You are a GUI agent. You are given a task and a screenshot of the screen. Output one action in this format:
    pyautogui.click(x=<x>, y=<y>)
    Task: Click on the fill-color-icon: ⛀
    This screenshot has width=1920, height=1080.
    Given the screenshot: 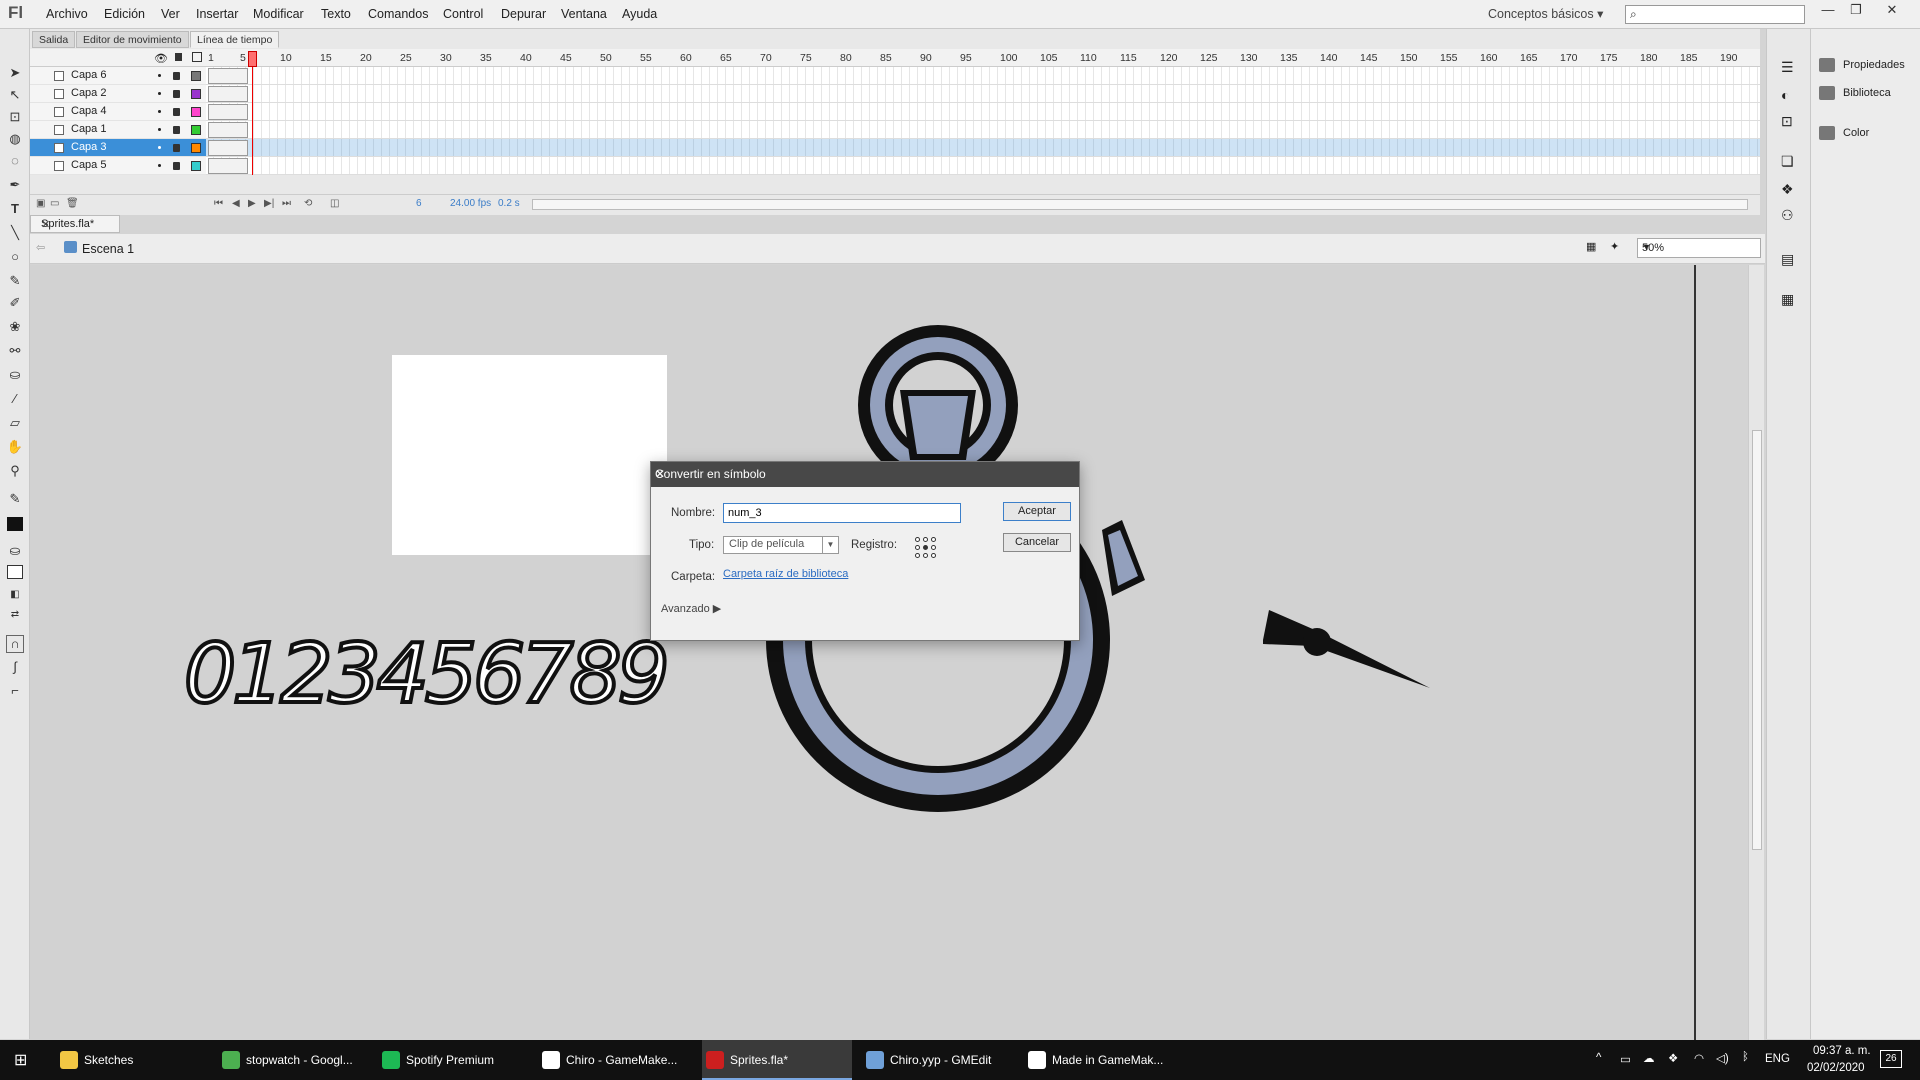 What is the action you would take?
    pyautogui.click(x=15, y=552)
    